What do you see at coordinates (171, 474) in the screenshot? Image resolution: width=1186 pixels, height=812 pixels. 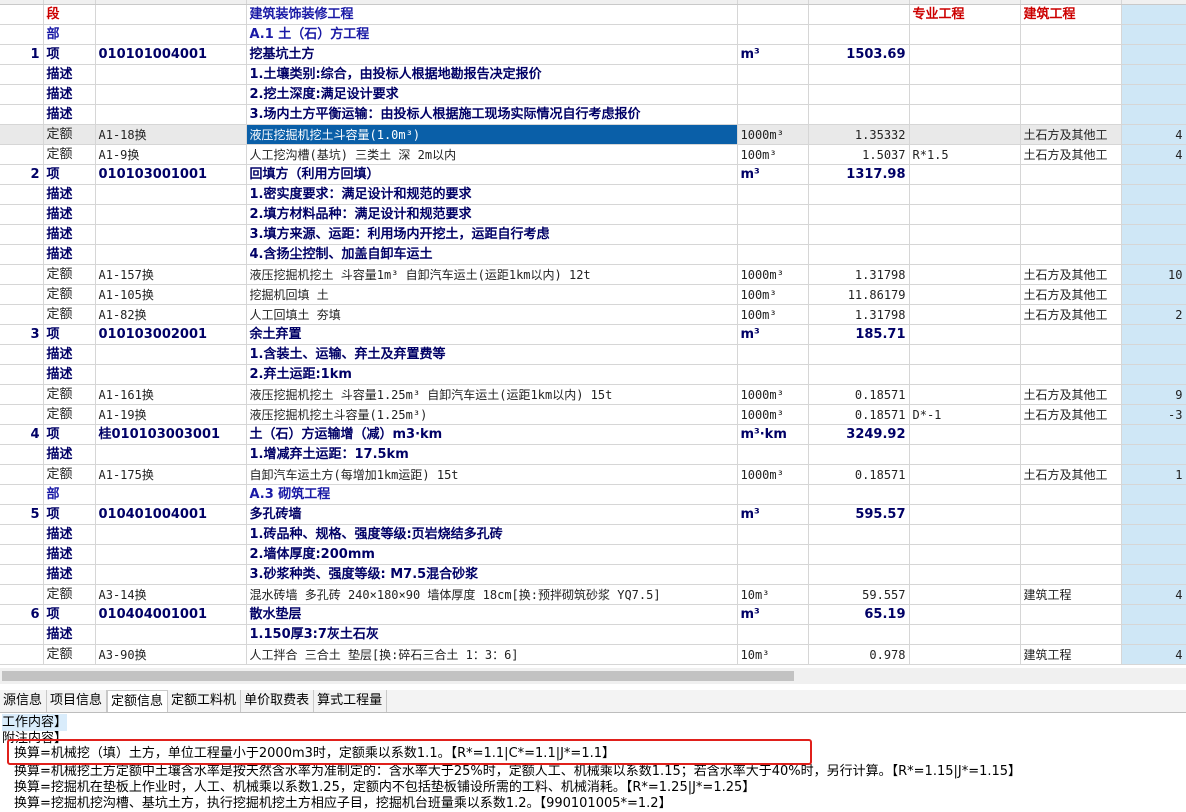 I see `item-code-cell: A1-175换` at bounding box center [171, 474].